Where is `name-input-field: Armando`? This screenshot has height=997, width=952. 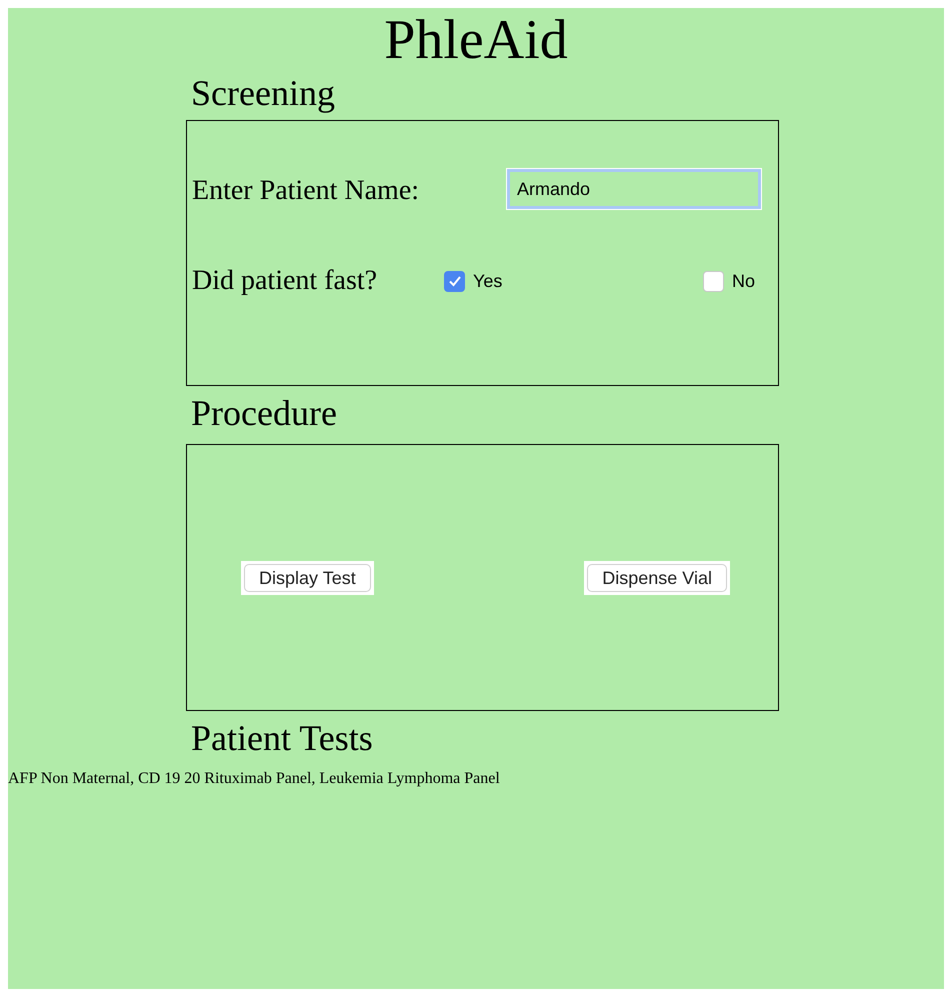 name-input-field: Armando is located at coordinates (634, 189).